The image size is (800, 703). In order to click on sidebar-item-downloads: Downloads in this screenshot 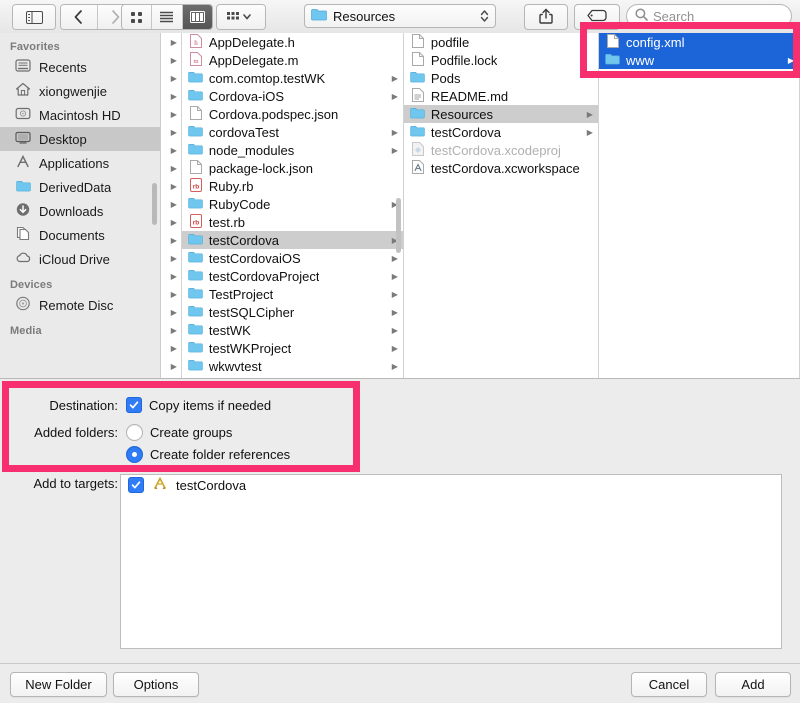, I will do `click(80, 211)`.